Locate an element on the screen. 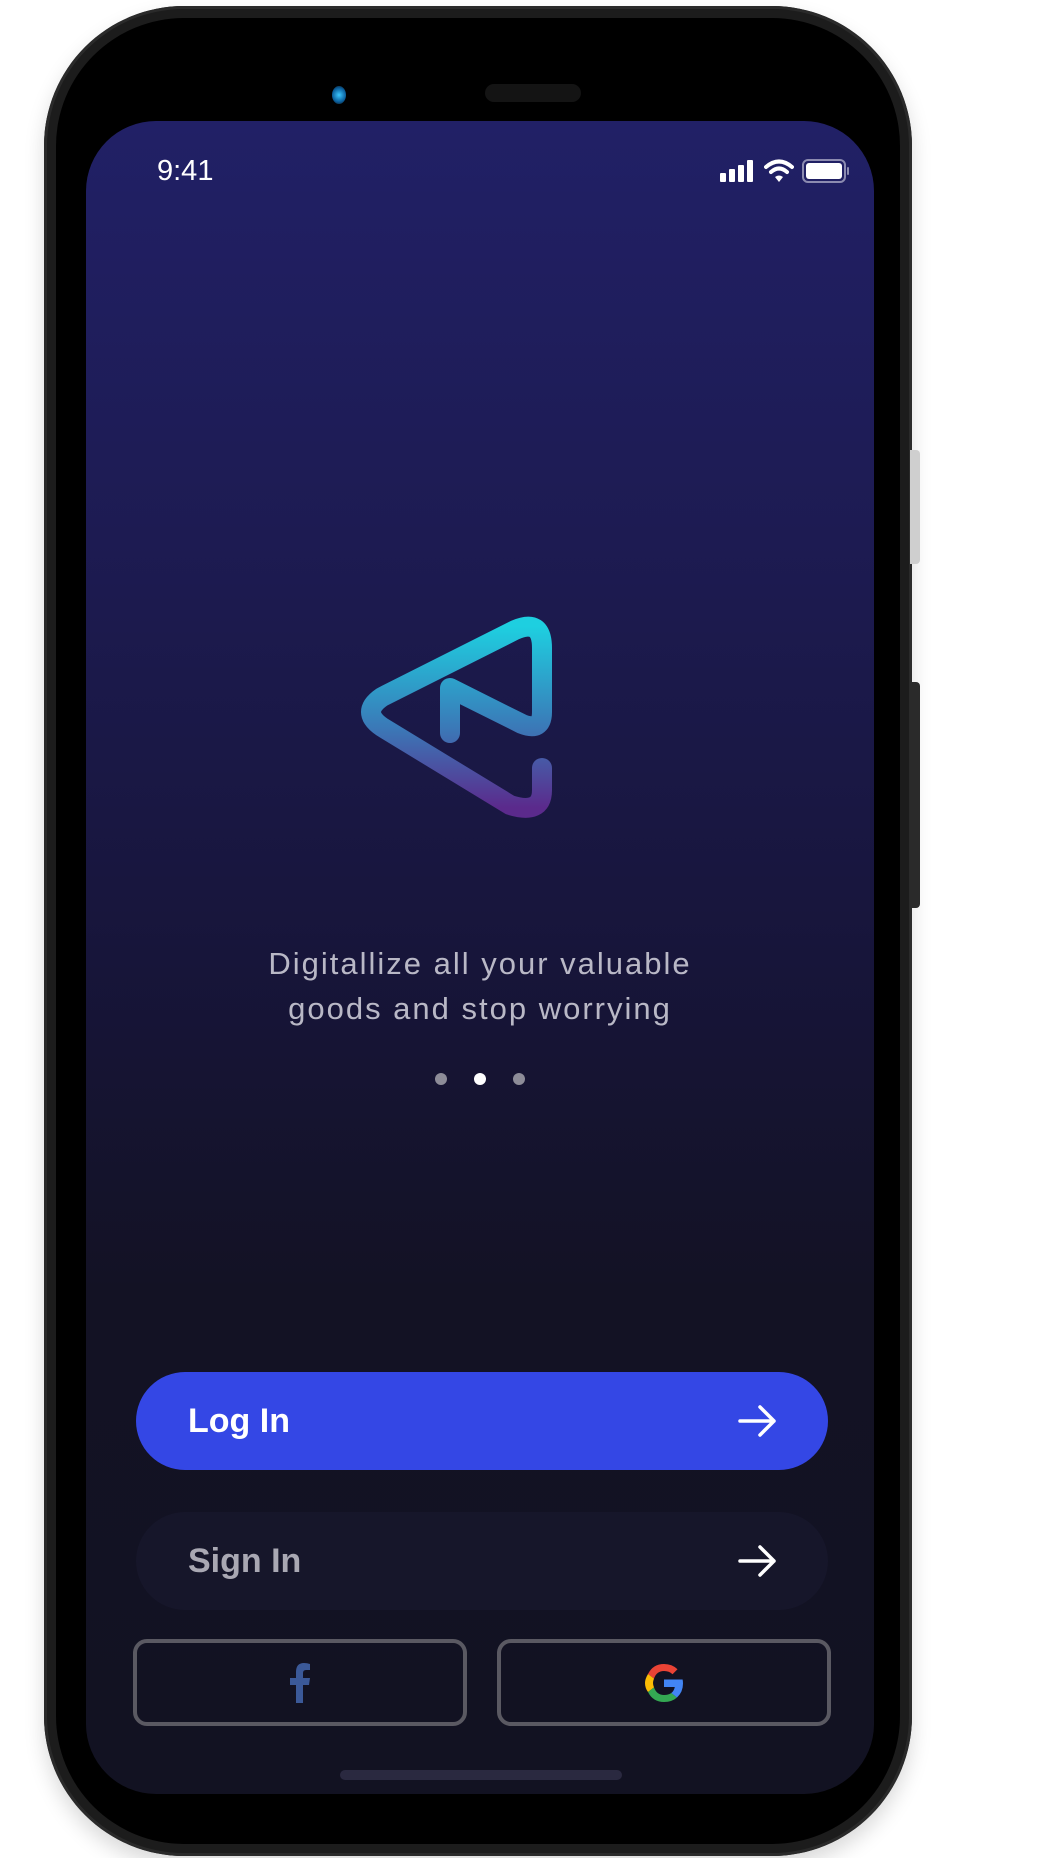 The image size is (1058, 1858). tagline-line-1: Digitallize all your valuable is located at coordinates (480, 963).